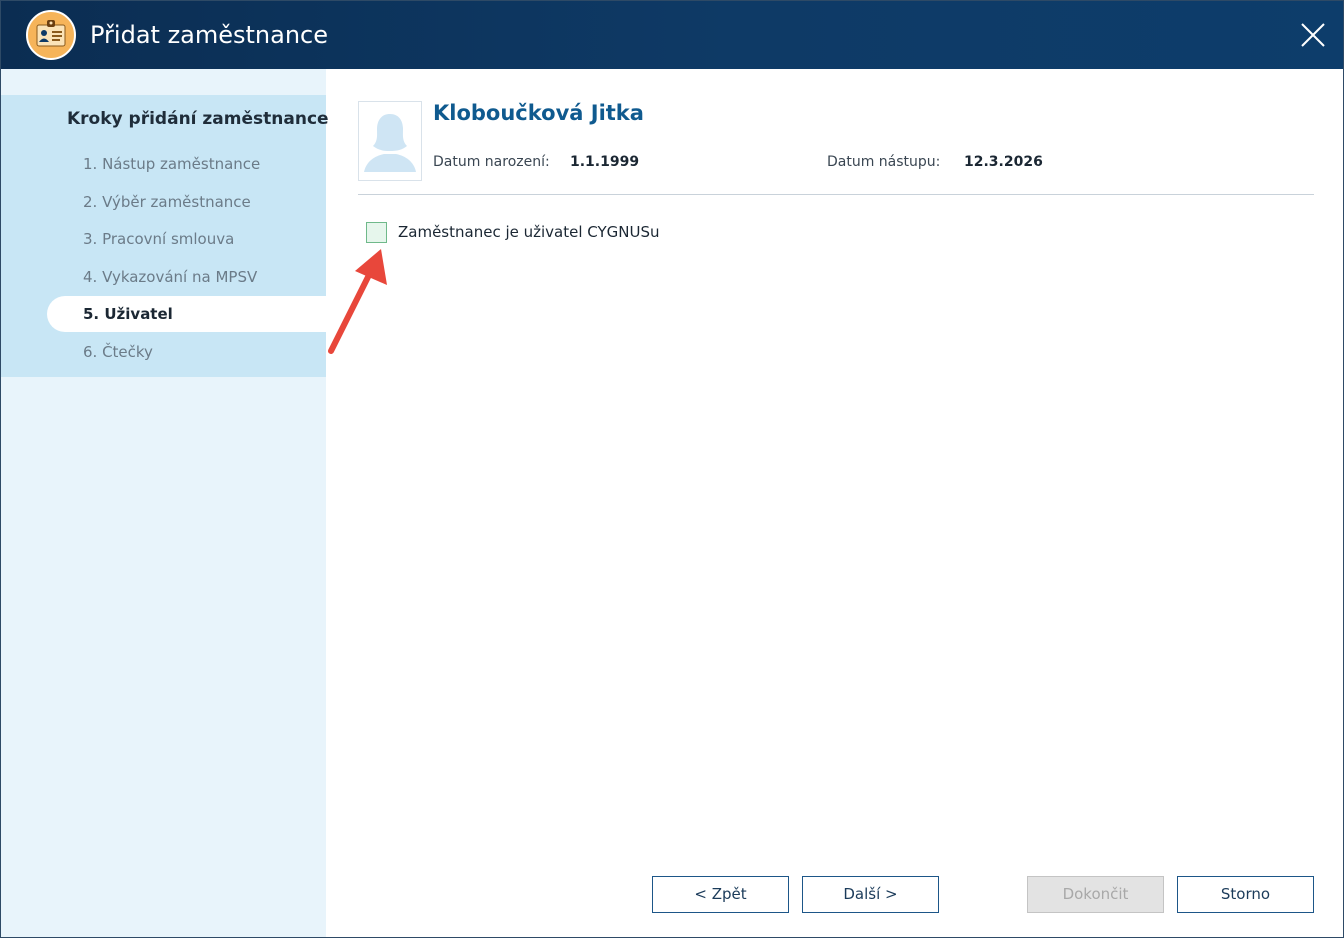 Image resolution: width=1344 pixels, height=938 pixels. What do you see at coordinates (605, 162) in the screenshot?
I see `birth-date-value: 1.1.1999` at bounding box center [605, 162].